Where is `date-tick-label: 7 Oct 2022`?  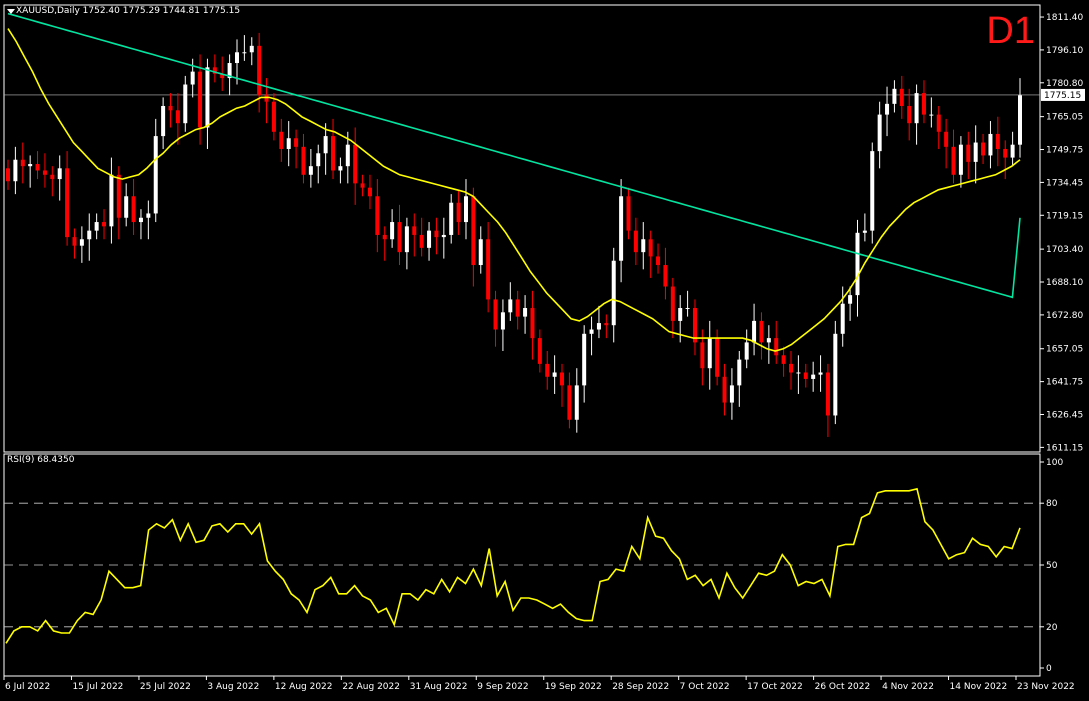 date-tick-label: 7 Oct 2022 is located at coordinates (705, 687).